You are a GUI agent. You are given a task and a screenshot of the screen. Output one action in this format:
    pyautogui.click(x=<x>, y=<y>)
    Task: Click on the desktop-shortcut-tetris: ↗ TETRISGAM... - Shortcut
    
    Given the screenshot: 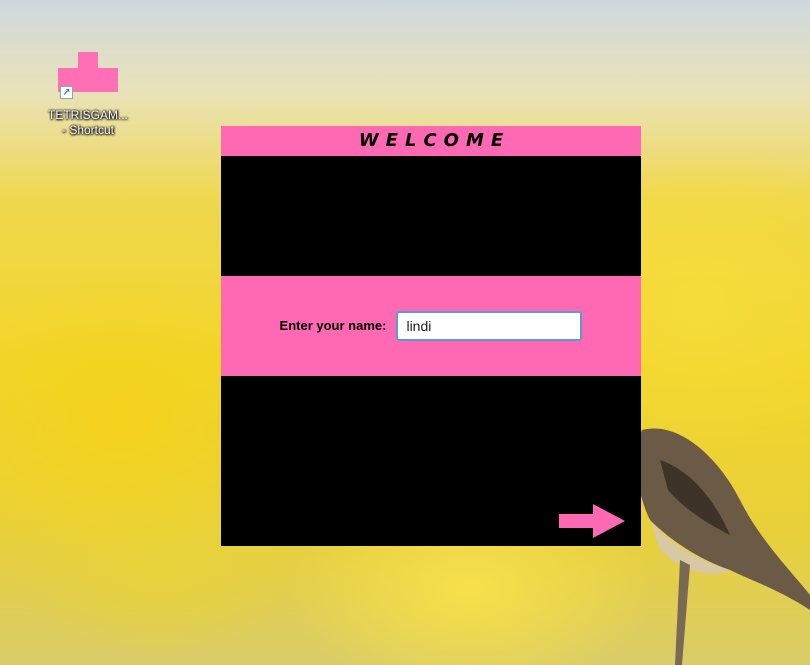 What is the action you would take?
    pyautogui.click(x=88, y=95)
    